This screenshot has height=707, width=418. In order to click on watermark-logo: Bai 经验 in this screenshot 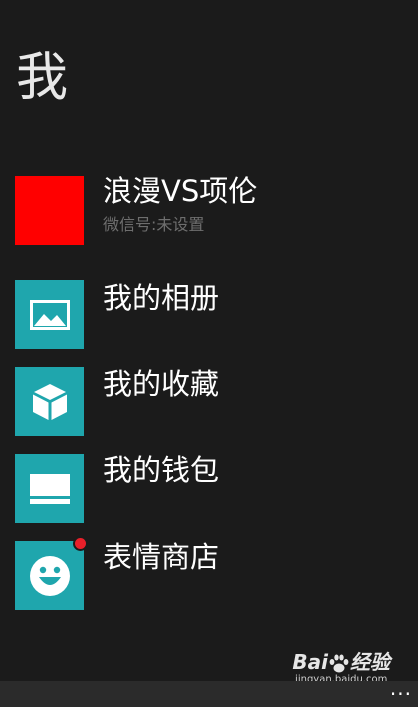, I will do `click(341, 662)`.